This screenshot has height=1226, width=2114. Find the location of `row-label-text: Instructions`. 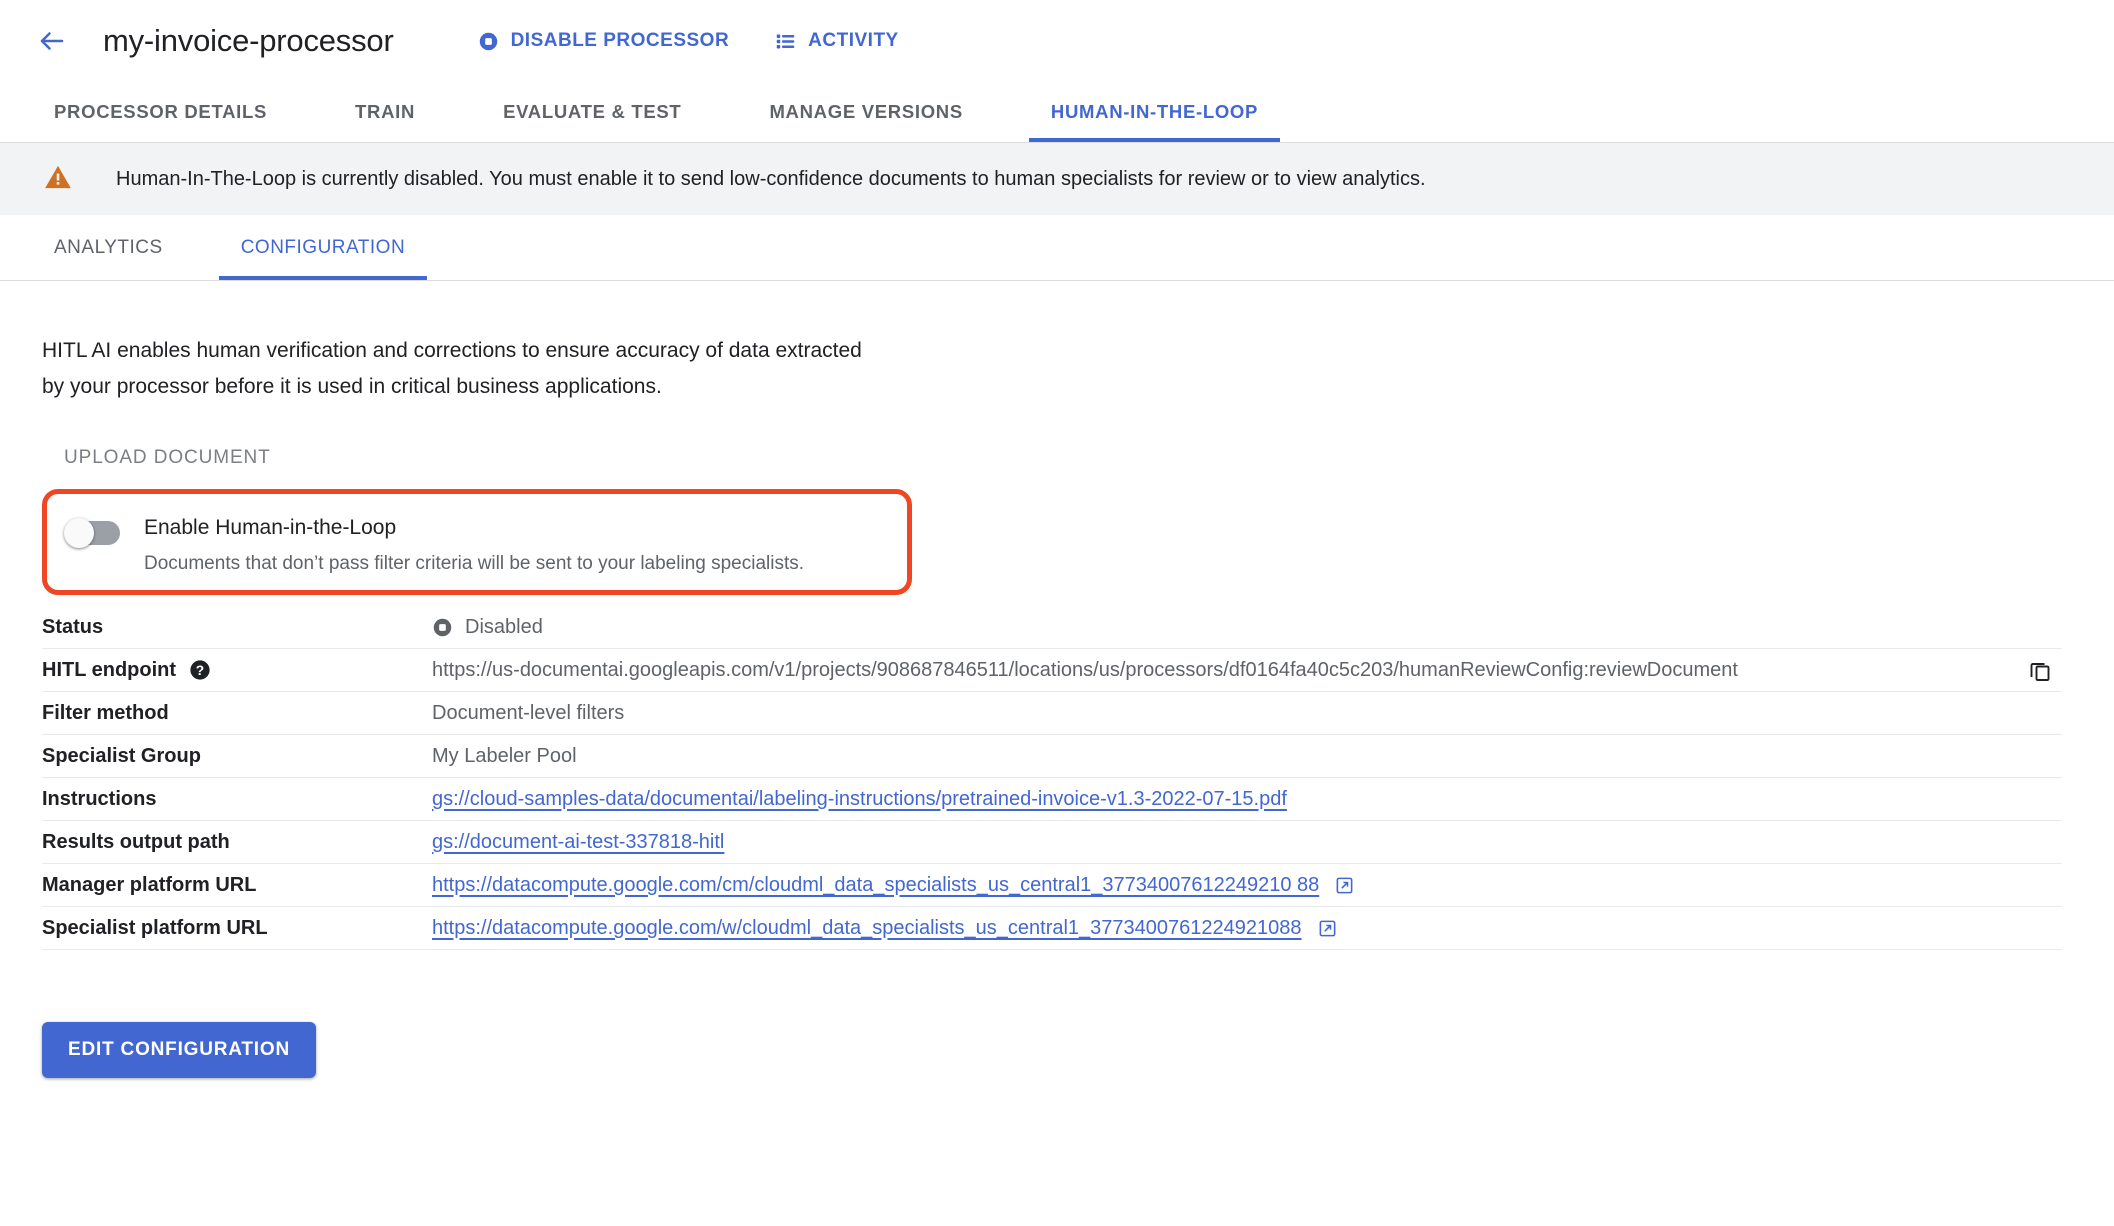

row-label-text: Instructions is located at coordinates (99, 798).